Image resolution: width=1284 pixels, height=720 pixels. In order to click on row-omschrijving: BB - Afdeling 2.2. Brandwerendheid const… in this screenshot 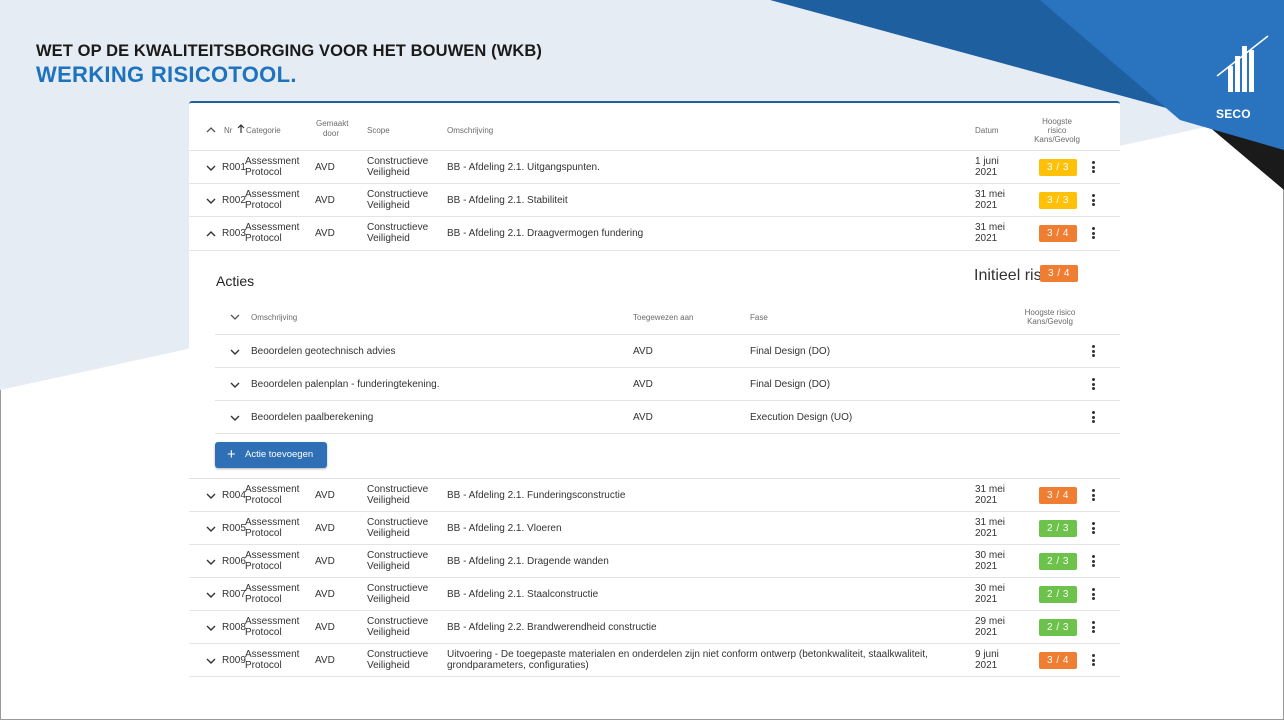, I will do `click(552, 627)`.